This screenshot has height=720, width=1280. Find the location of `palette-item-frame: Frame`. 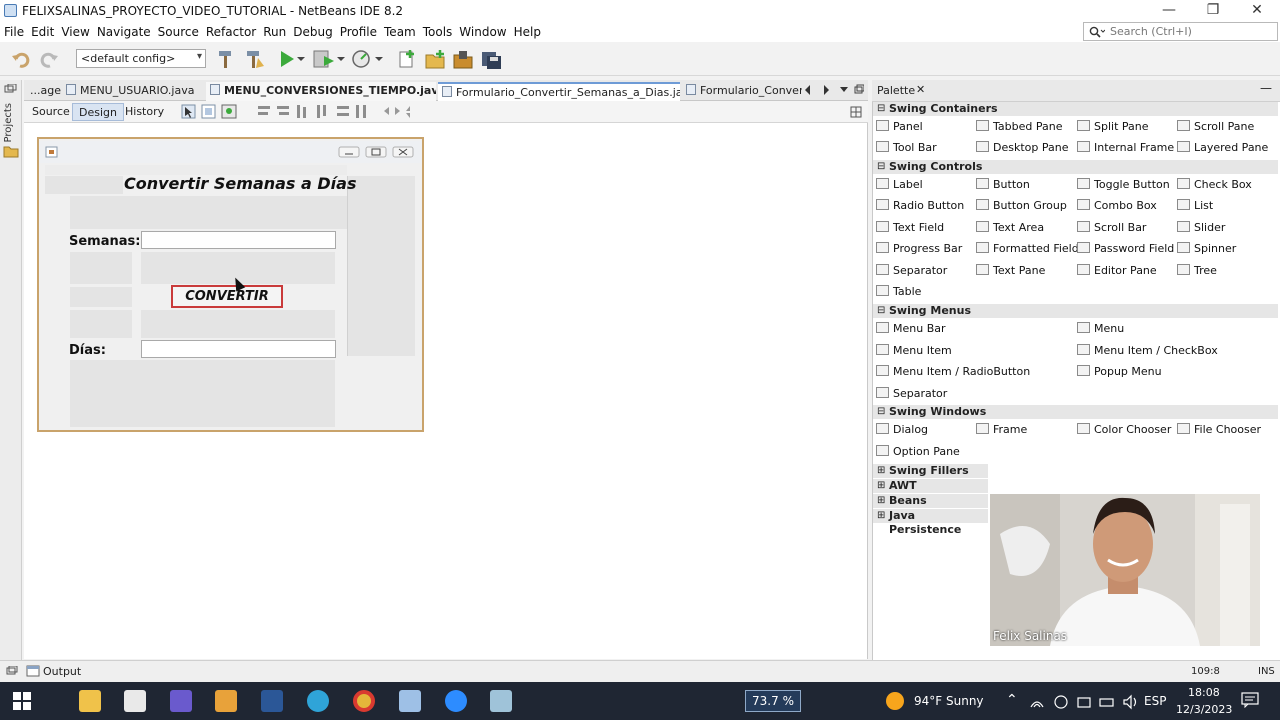

palette-item-frame: Frame is located at coordinates (1001, 429).